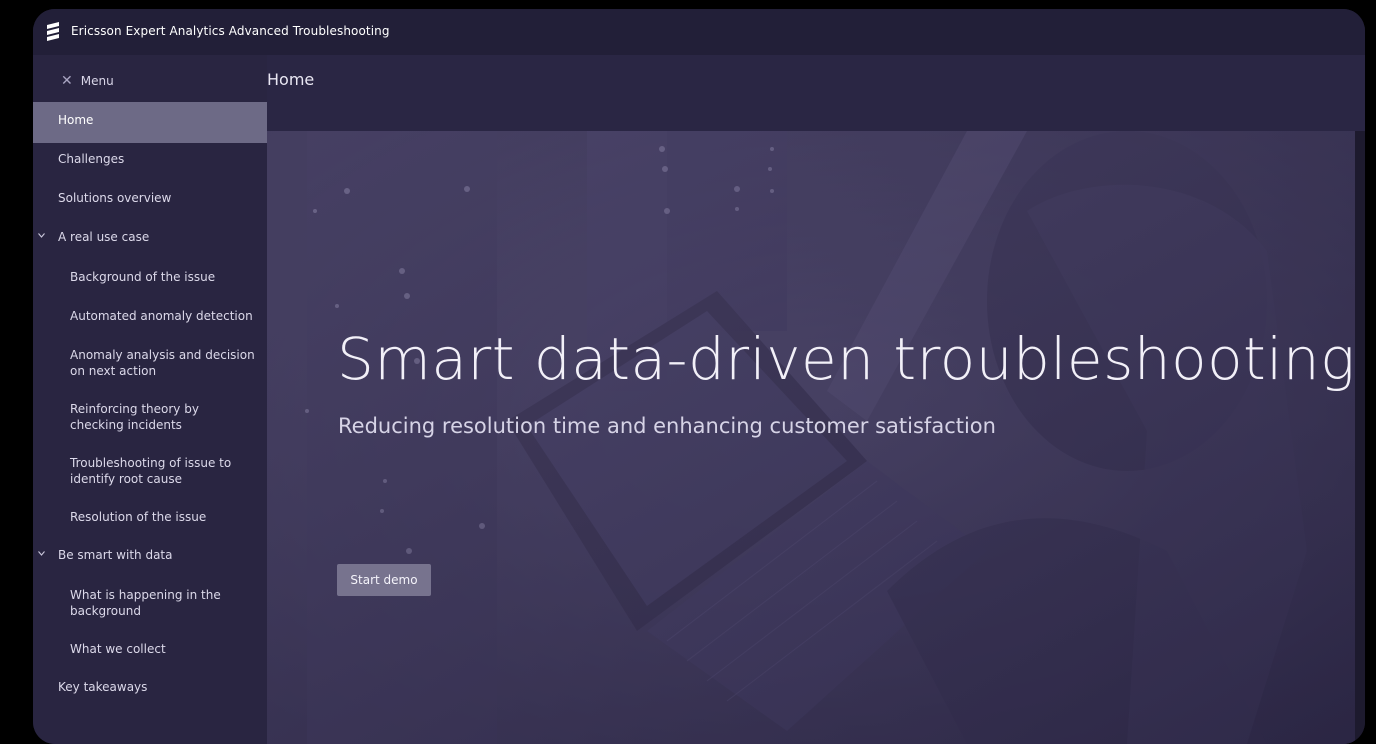  Describe the element at coordinates (91, 159) in the screenshot. I see `sidebar-item-label: Challenges` at that location.